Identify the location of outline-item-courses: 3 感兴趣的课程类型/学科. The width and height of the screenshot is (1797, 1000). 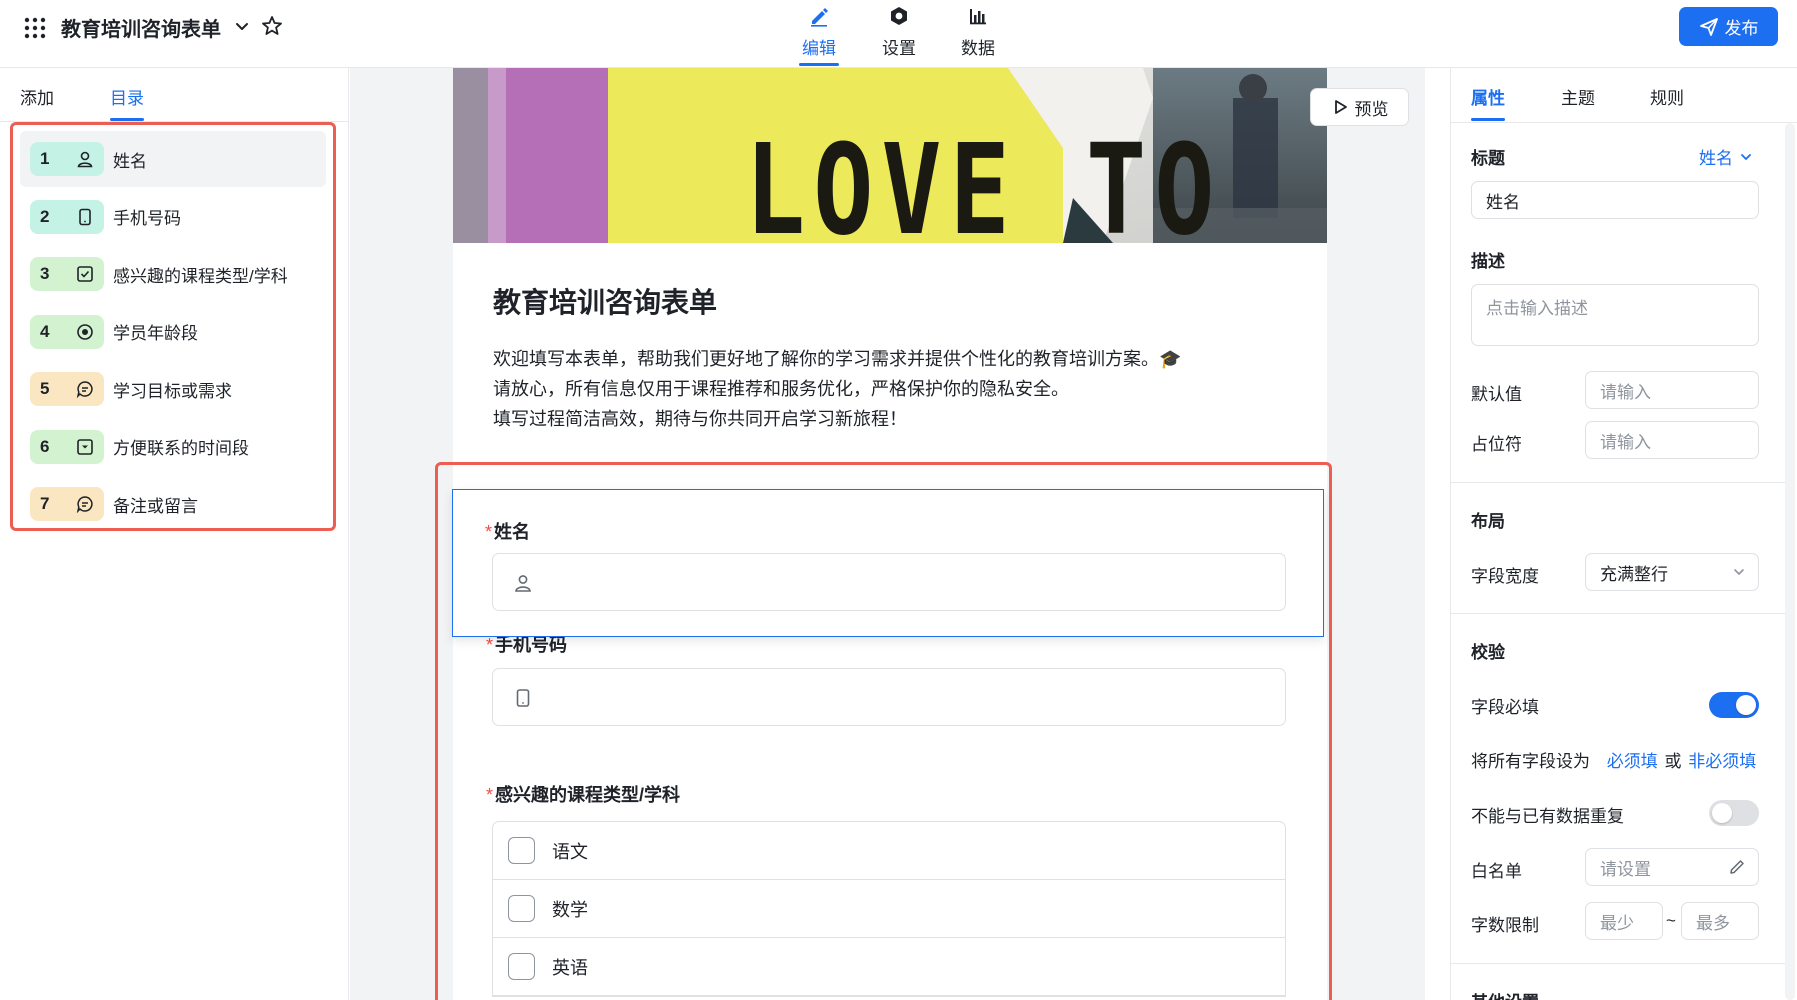
(173, 274).